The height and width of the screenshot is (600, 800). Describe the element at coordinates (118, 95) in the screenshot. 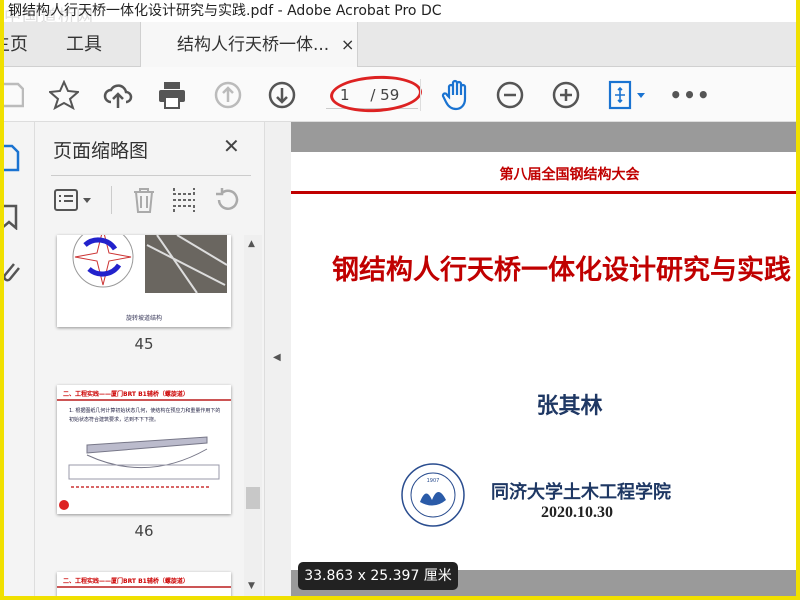

I see `cloud-upload-icon` at that location.